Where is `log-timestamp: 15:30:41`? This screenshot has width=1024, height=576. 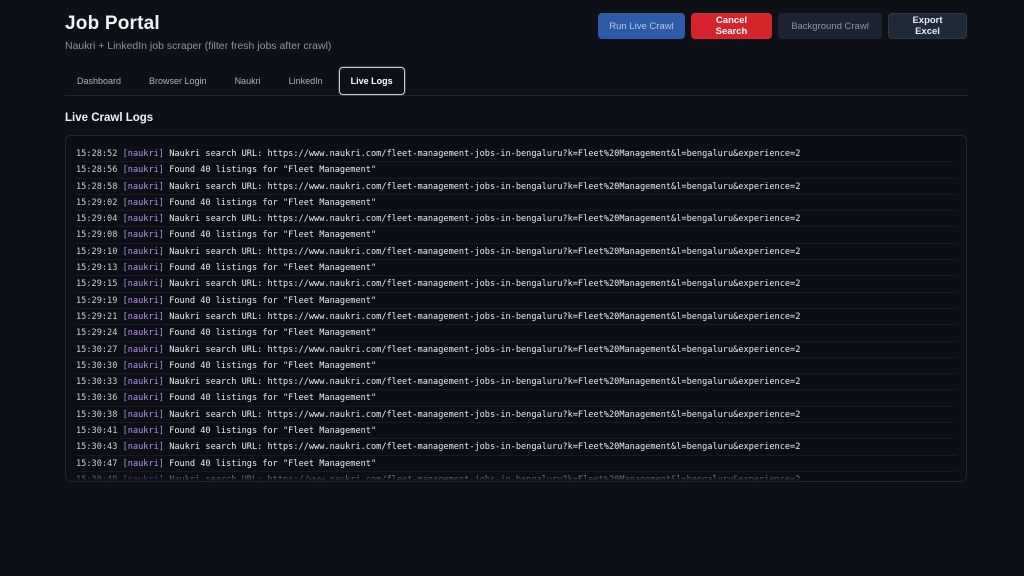
log-timestamp: 15:30:41 is located at coordinates (97, 431).